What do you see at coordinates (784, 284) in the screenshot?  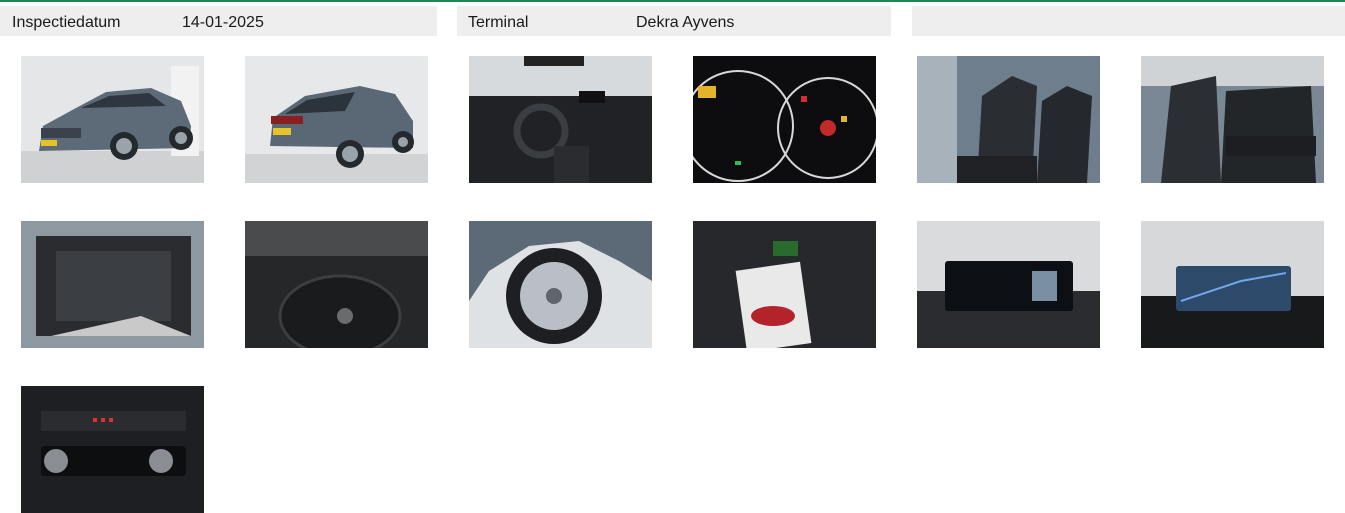 I see `owners-manual-photo` at bounding box center [784, 284].